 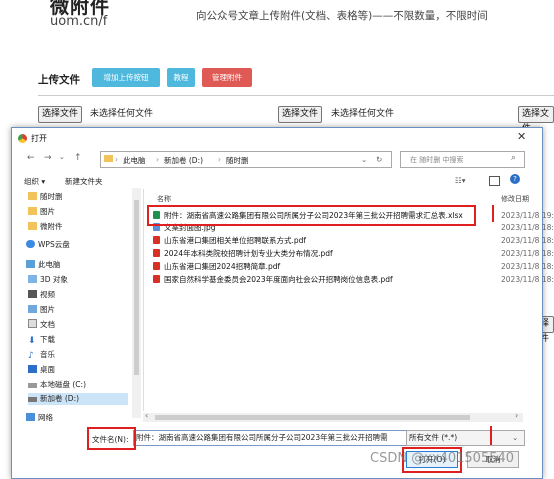 What do you see at coordinates (527, 266) in the screenshot?
I see `file-date: 2023/11/8 18:20` at bounding box center [527, 266].